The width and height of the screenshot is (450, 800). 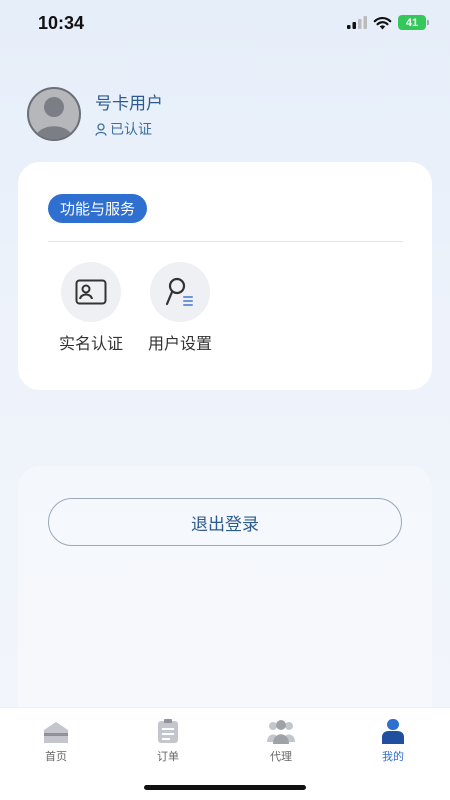 I want to click on battery-level: 41, so click(x=412, y=22).